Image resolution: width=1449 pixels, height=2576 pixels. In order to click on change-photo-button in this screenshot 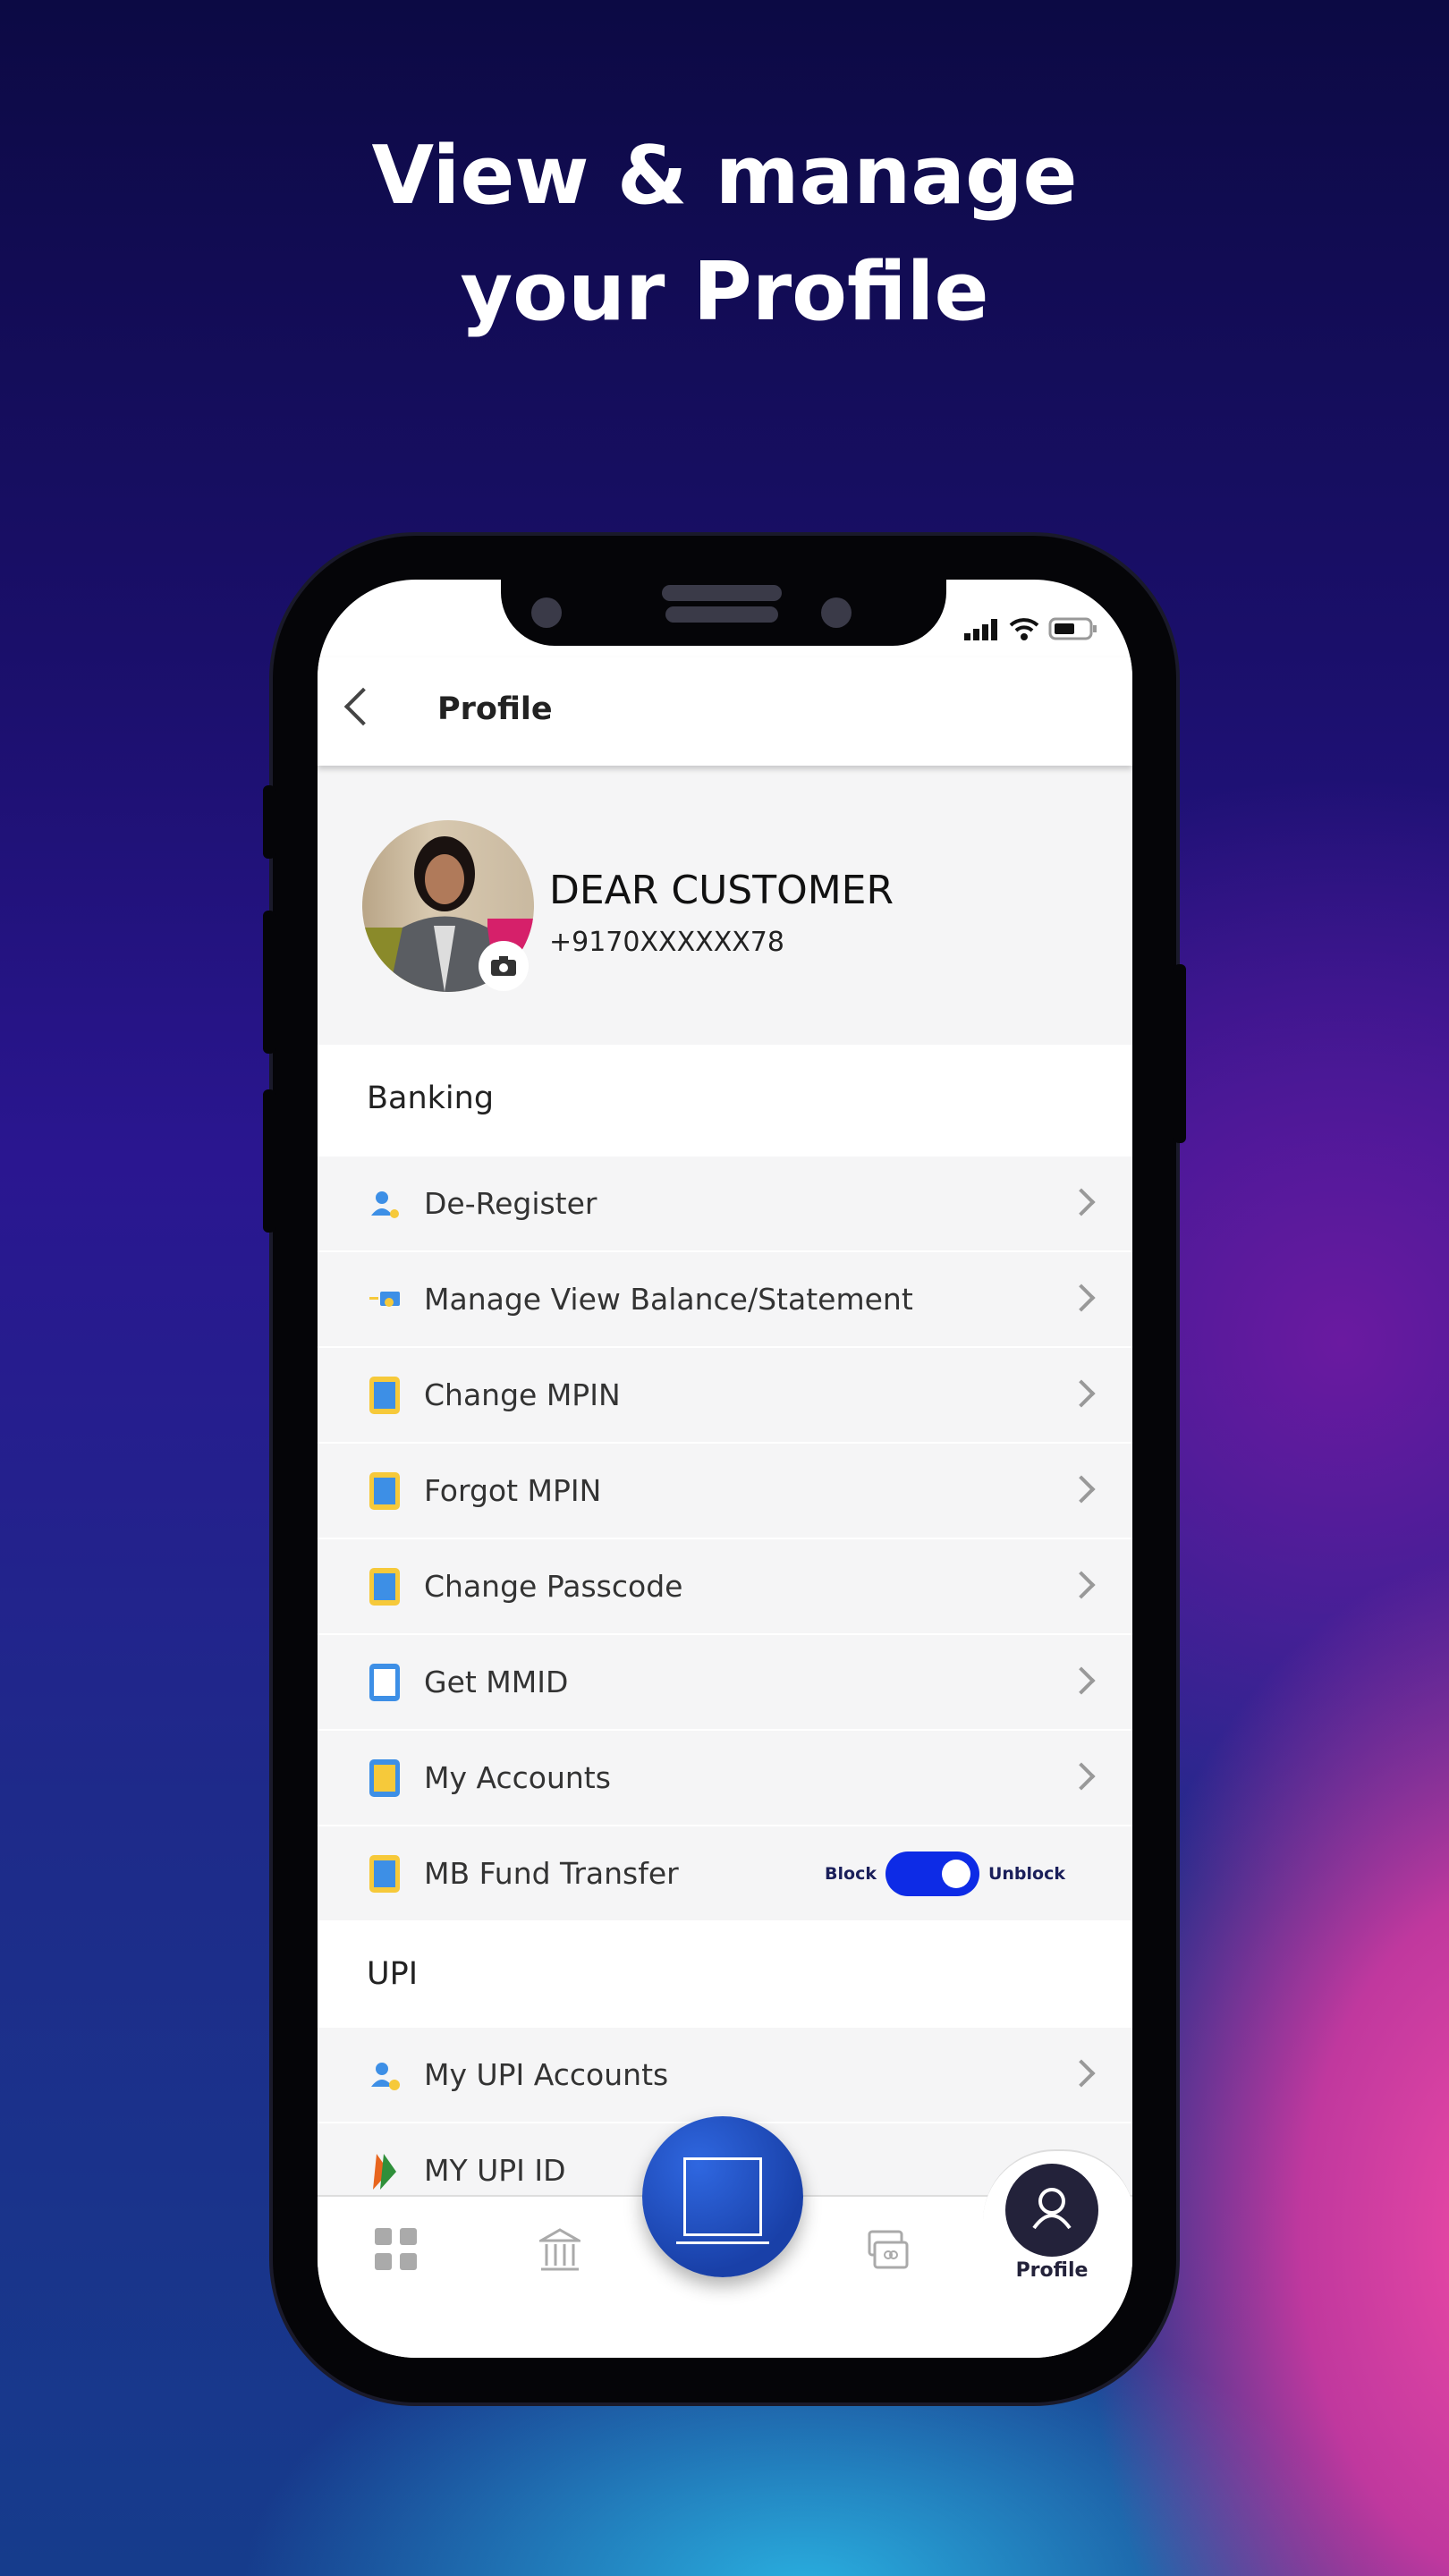, I will do `click(504, 966)`.